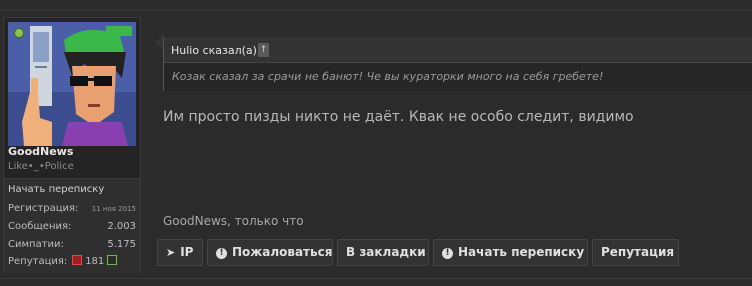 The width and height of the screenshot is (752, 286). Describe the element at coordinates (376, 278) in the screenshot. I see `bottom-divider` at that location.